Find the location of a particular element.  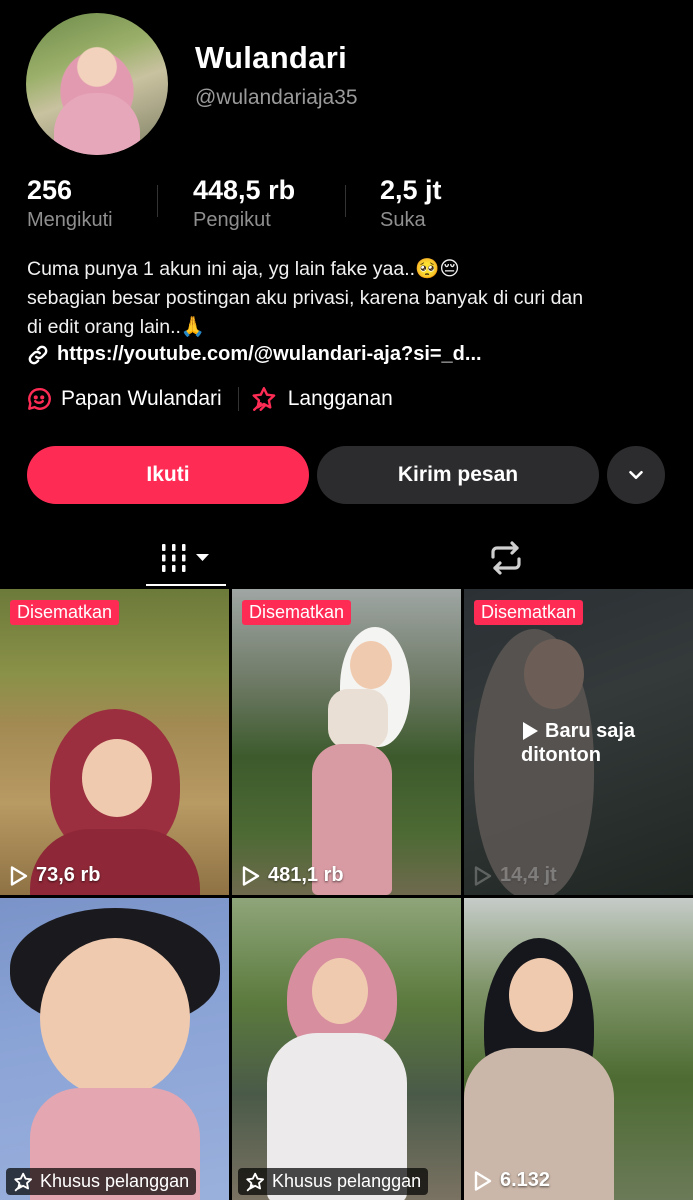

profile-handle: @wulandariaja35 is located at coordinates (276, 97).